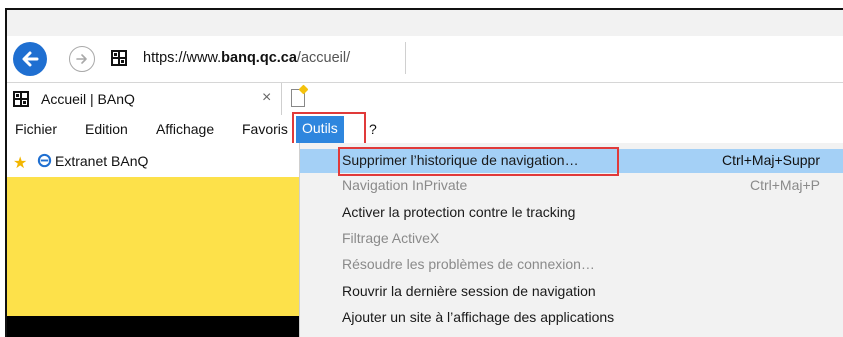 This screenshot has height=337, width=843. I want to click on menu-favoris: Favoris, so click(265, 129).